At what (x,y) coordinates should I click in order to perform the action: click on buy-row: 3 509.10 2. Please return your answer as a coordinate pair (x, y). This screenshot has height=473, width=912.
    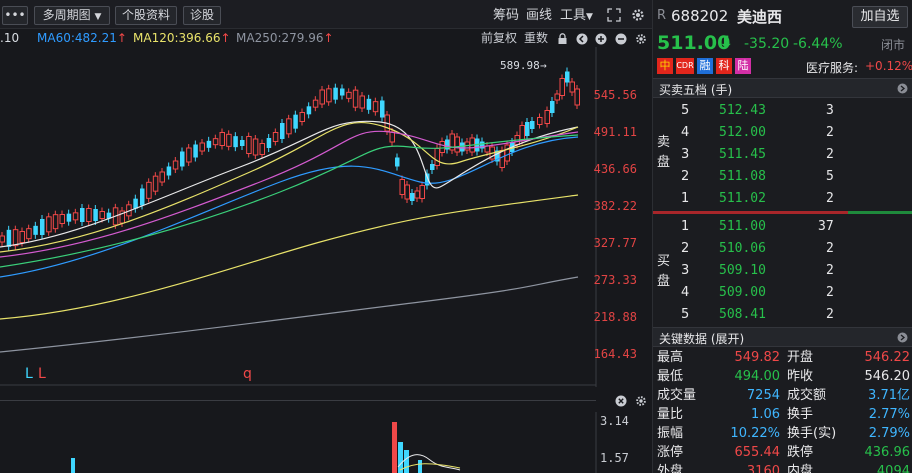
    Looking at the image, I should click on (753, 271).